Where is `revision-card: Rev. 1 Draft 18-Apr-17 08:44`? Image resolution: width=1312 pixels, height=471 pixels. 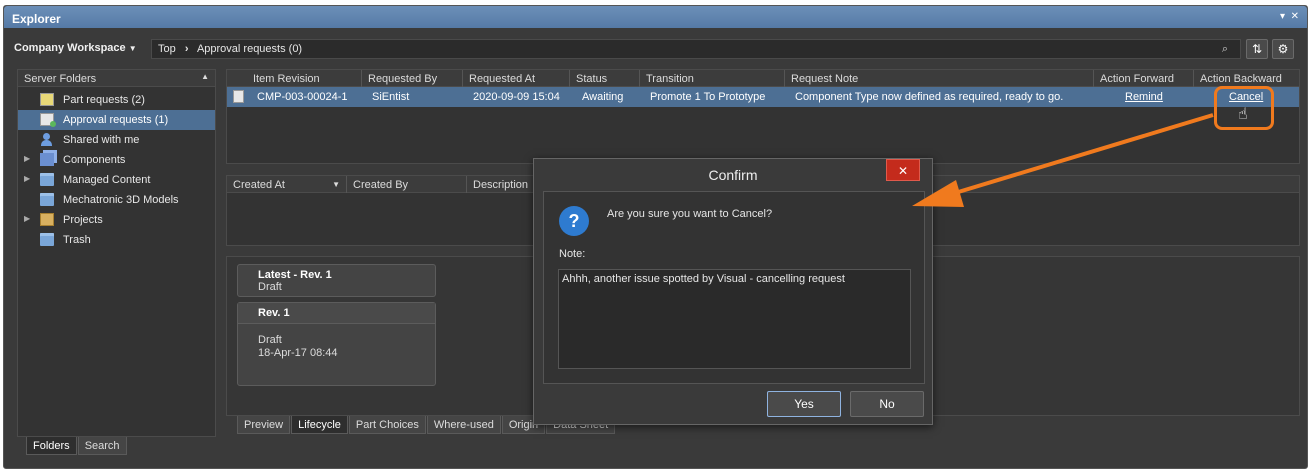 revision-card: Rev. 1 Draft 18-Apr-17 08:44 is located at coordinates (336, 344).